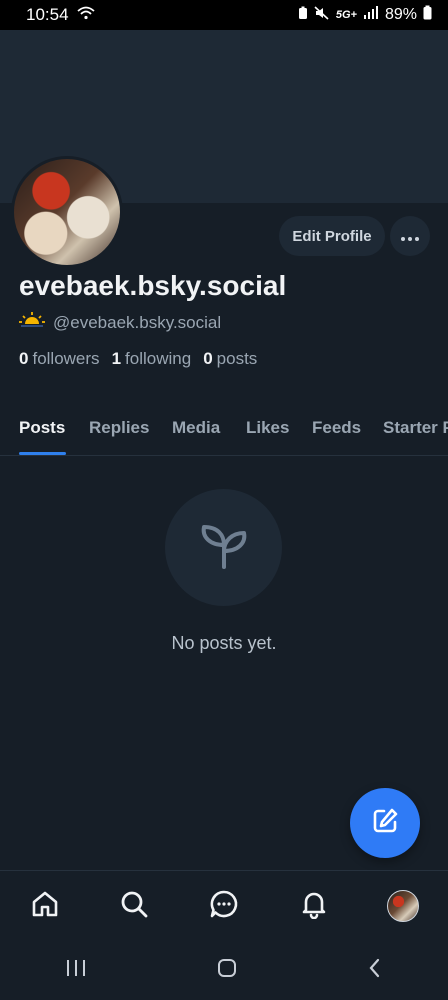 The height and width of the screenshot is (1000, 448). I want to click on tab-replies: Replies, so click(119, 428).